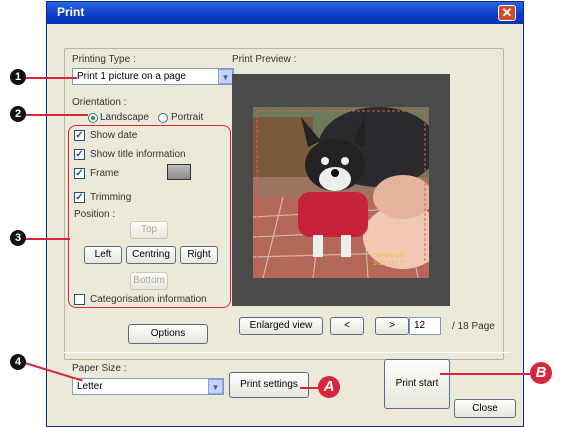 The image size is (569, 427). I want to click on callout-4: 4, so click(18, 362).